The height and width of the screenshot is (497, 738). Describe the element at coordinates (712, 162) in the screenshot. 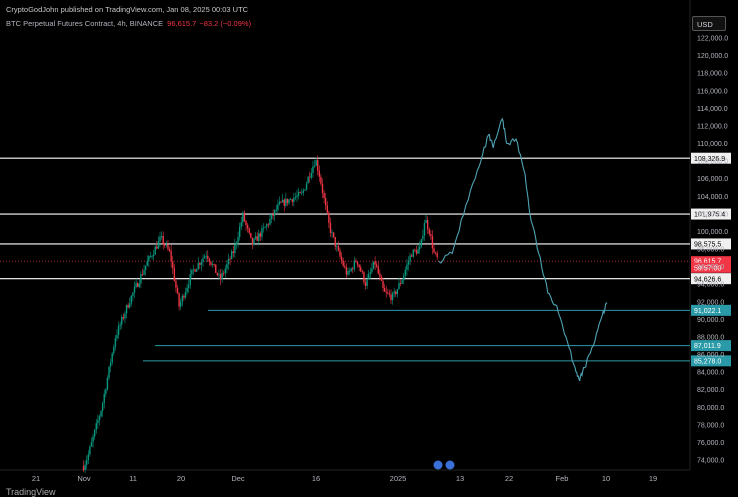

I see `y-tick-label: 108,000.0` at that location.